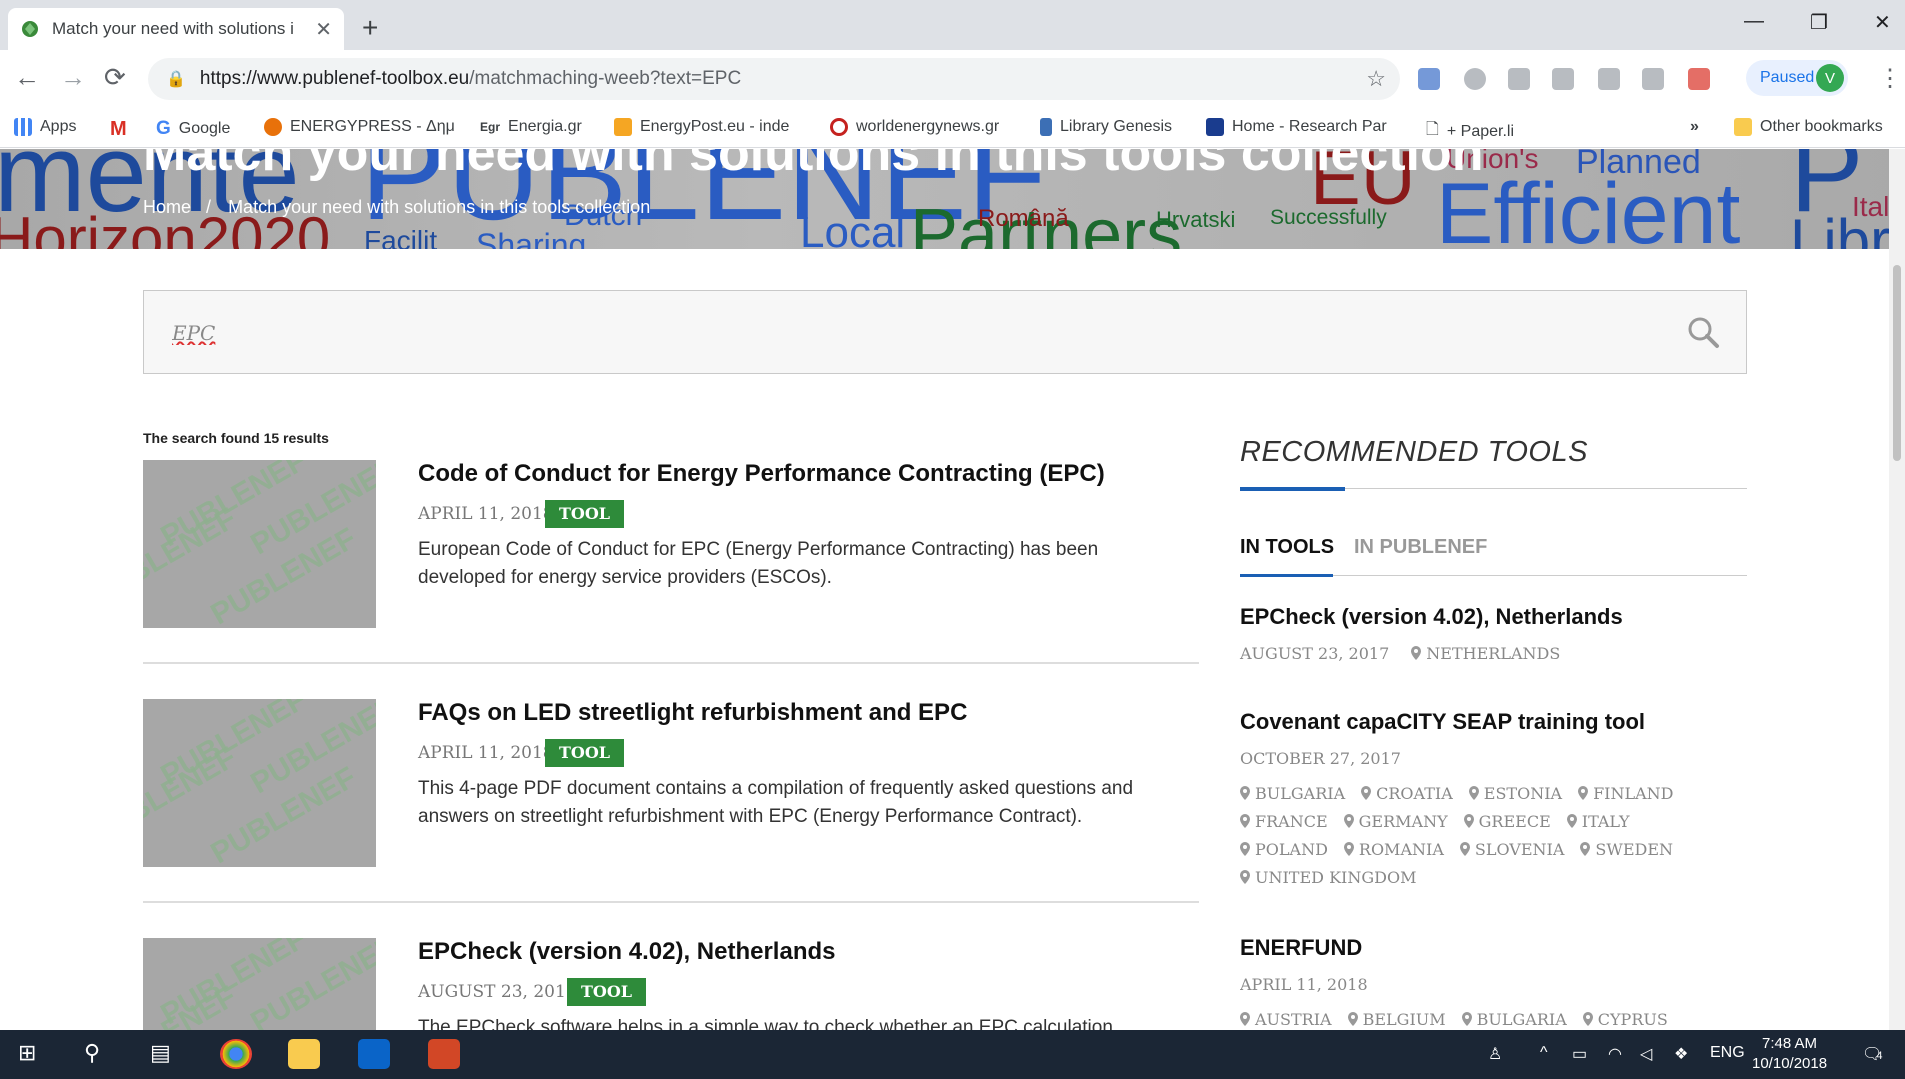 Image resolution: width=1905 pixels, height=1079 pixels. What do you see at coordinates (1493, 948) in the screenshot?
I see `recommended-title: ENERFUND` at bounding box center [1493, 948].